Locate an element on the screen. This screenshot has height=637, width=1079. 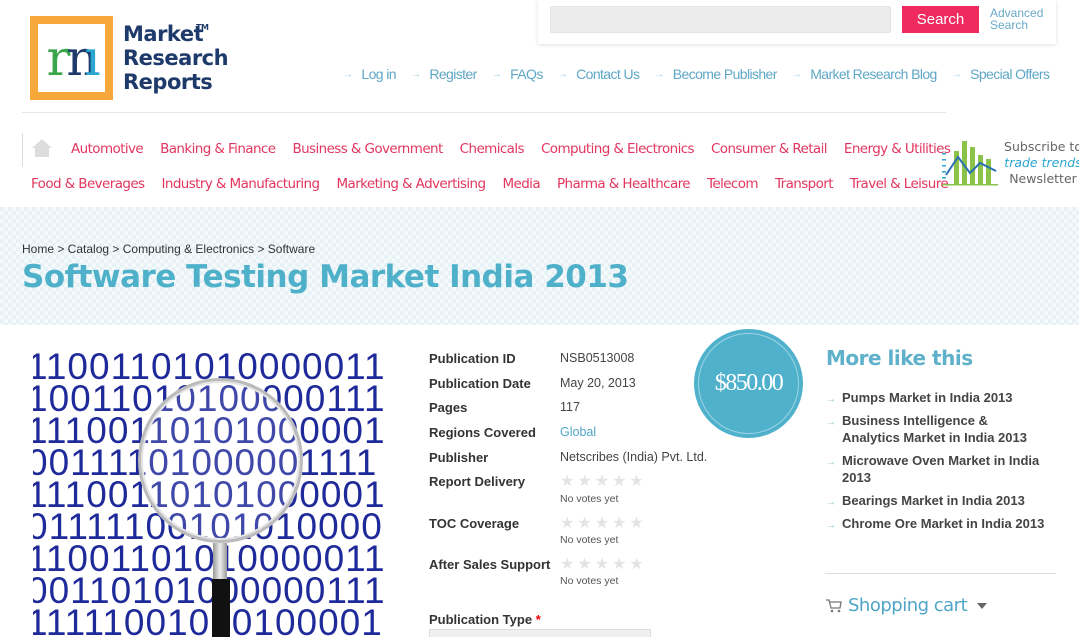
newsletter-banner: Subscribe to trade trends Newsletter is located at coordinates (1009, 163).